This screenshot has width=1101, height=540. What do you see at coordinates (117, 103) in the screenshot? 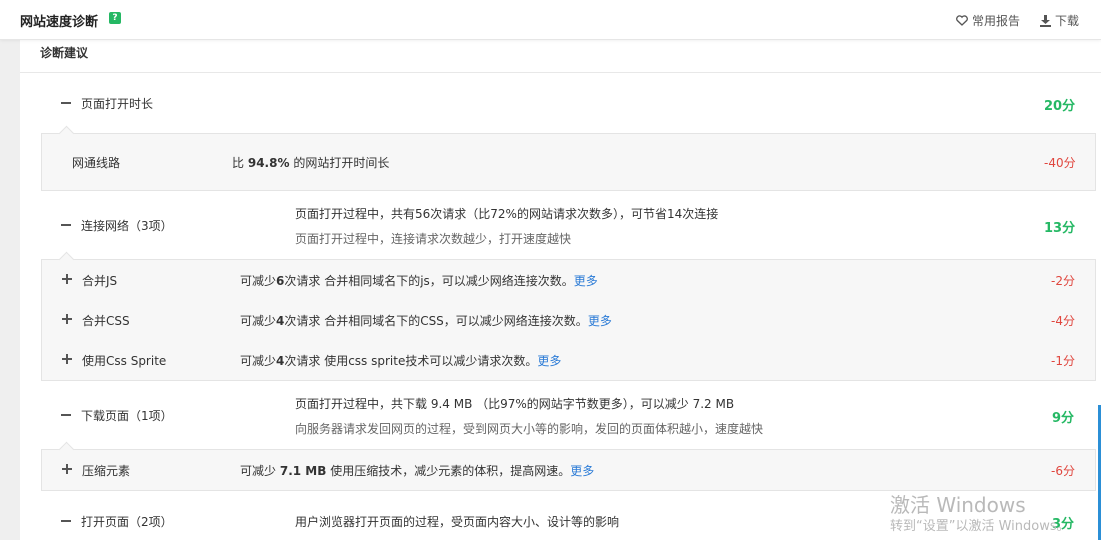
I see `section-page-open-label: 页面打开时长` at bounding box center [117, 103].